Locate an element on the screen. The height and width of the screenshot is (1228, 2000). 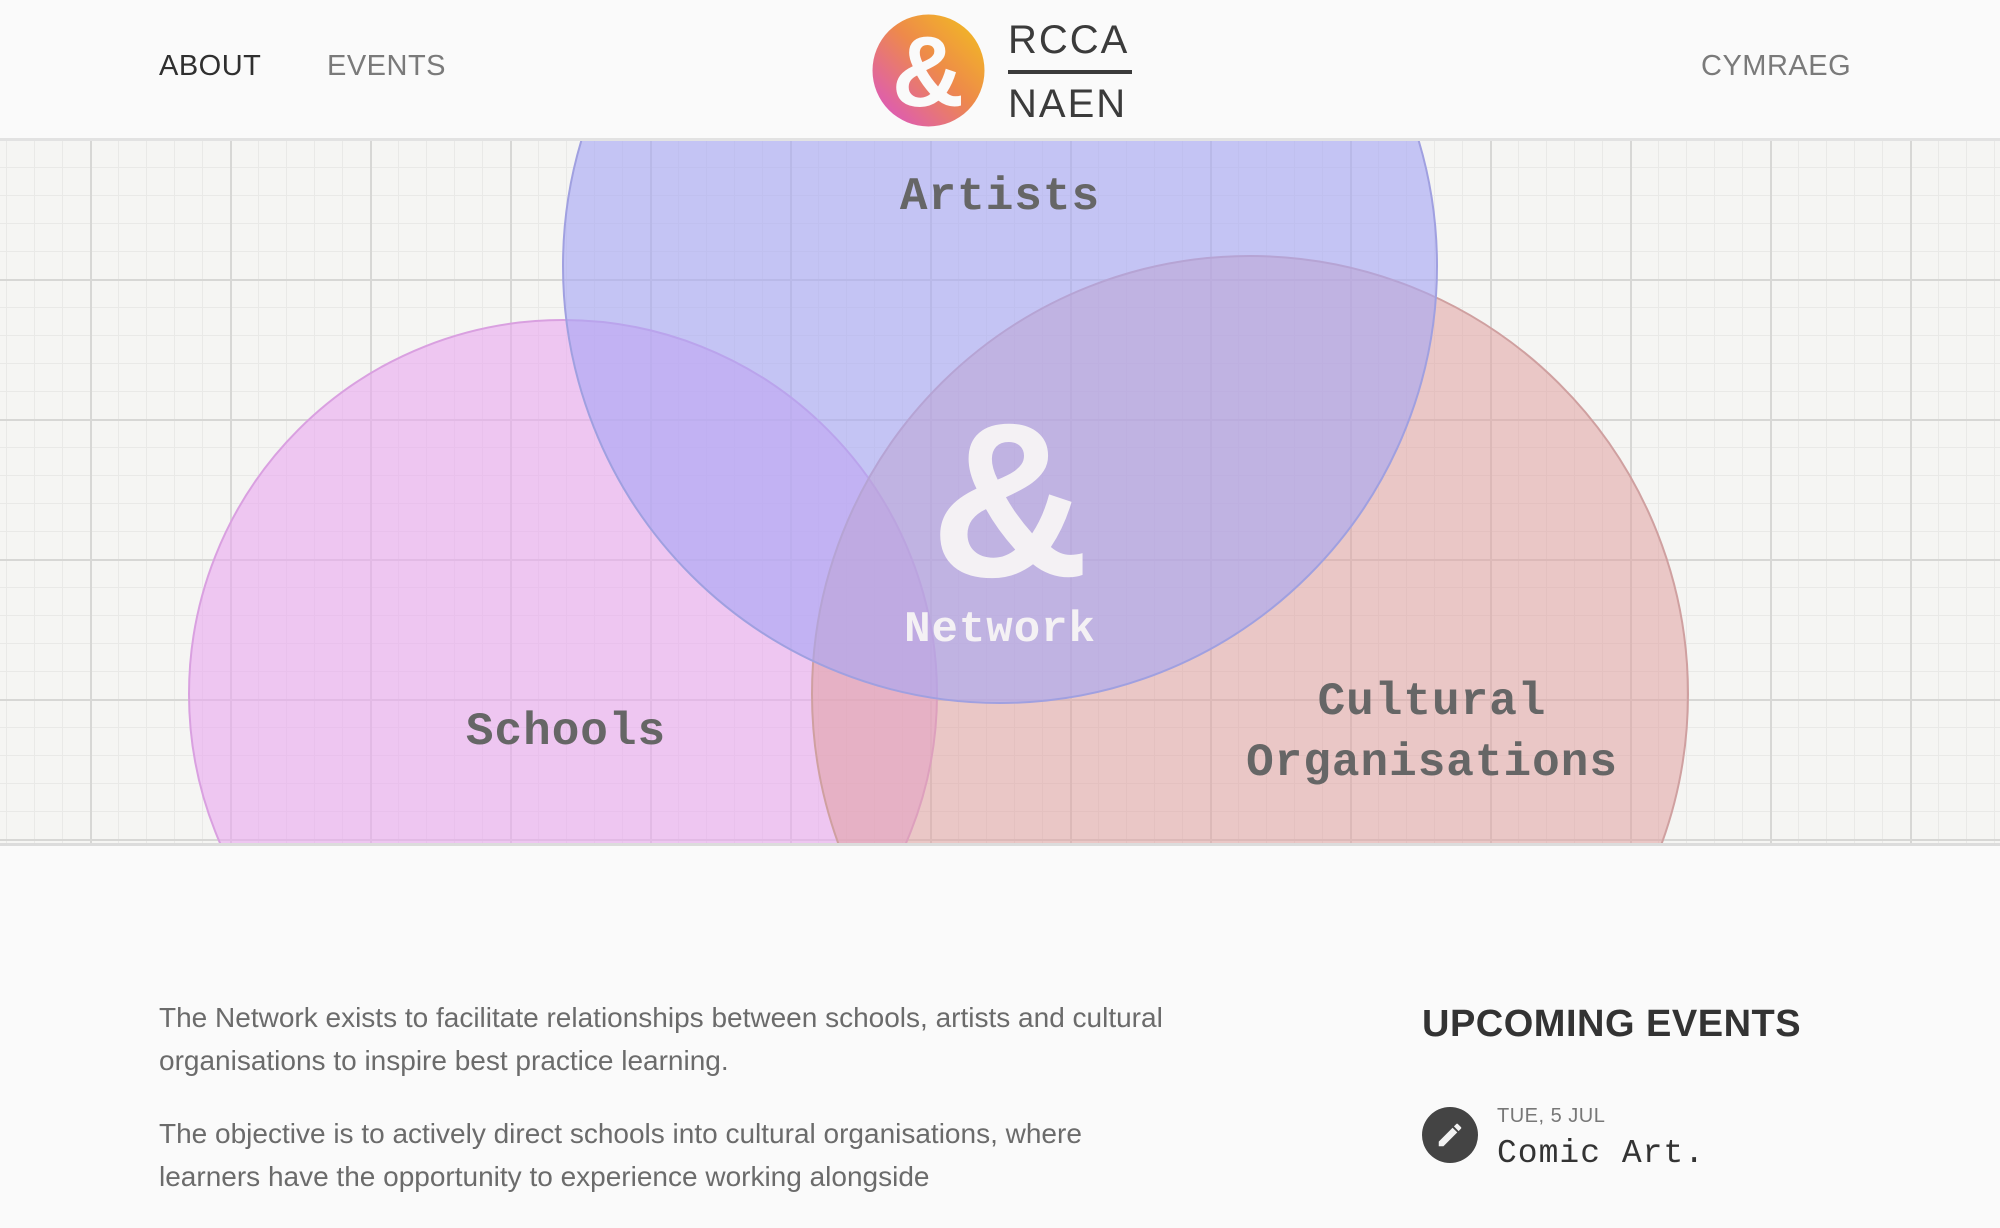
upcoming-events: UPCOMING EVENTS TUE, 5 JUL Comic Art. is located at coordinates (1652, 1087).